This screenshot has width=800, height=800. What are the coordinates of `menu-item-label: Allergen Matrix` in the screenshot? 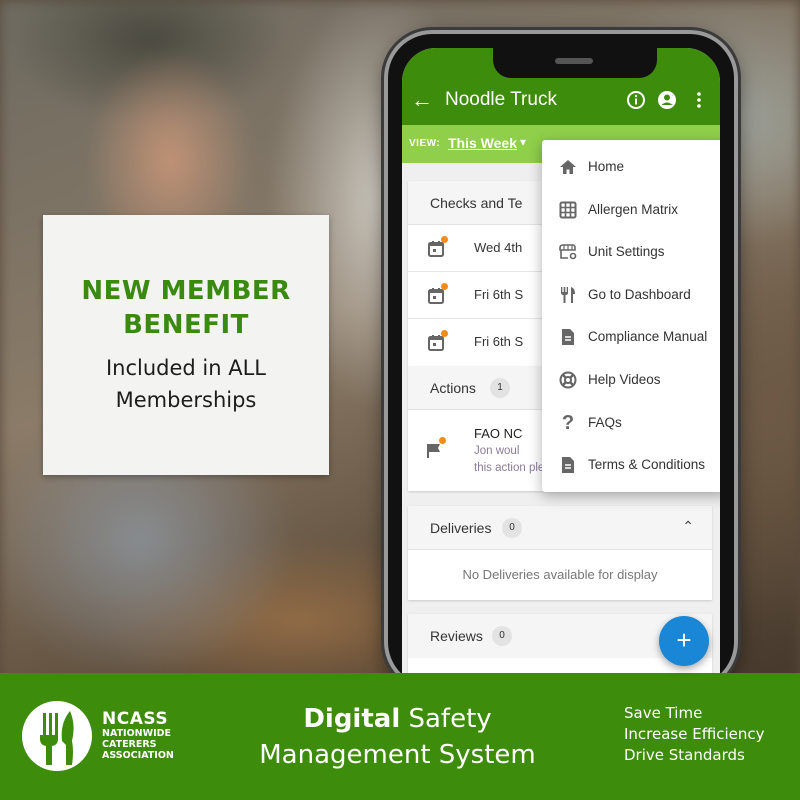 It's located at (633, 209).